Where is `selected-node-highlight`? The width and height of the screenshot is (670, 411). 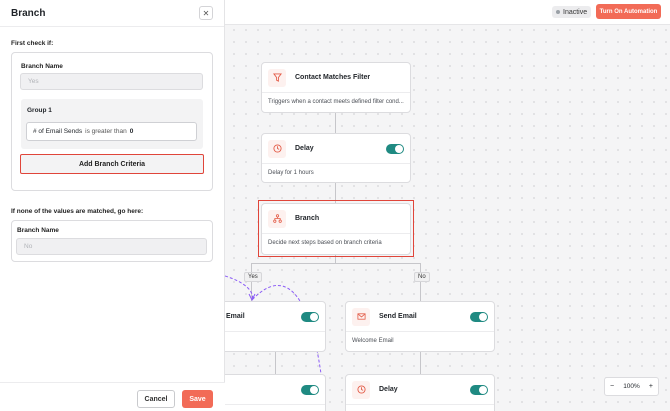
selected-node-highlight is located at coordinates (336, 228).